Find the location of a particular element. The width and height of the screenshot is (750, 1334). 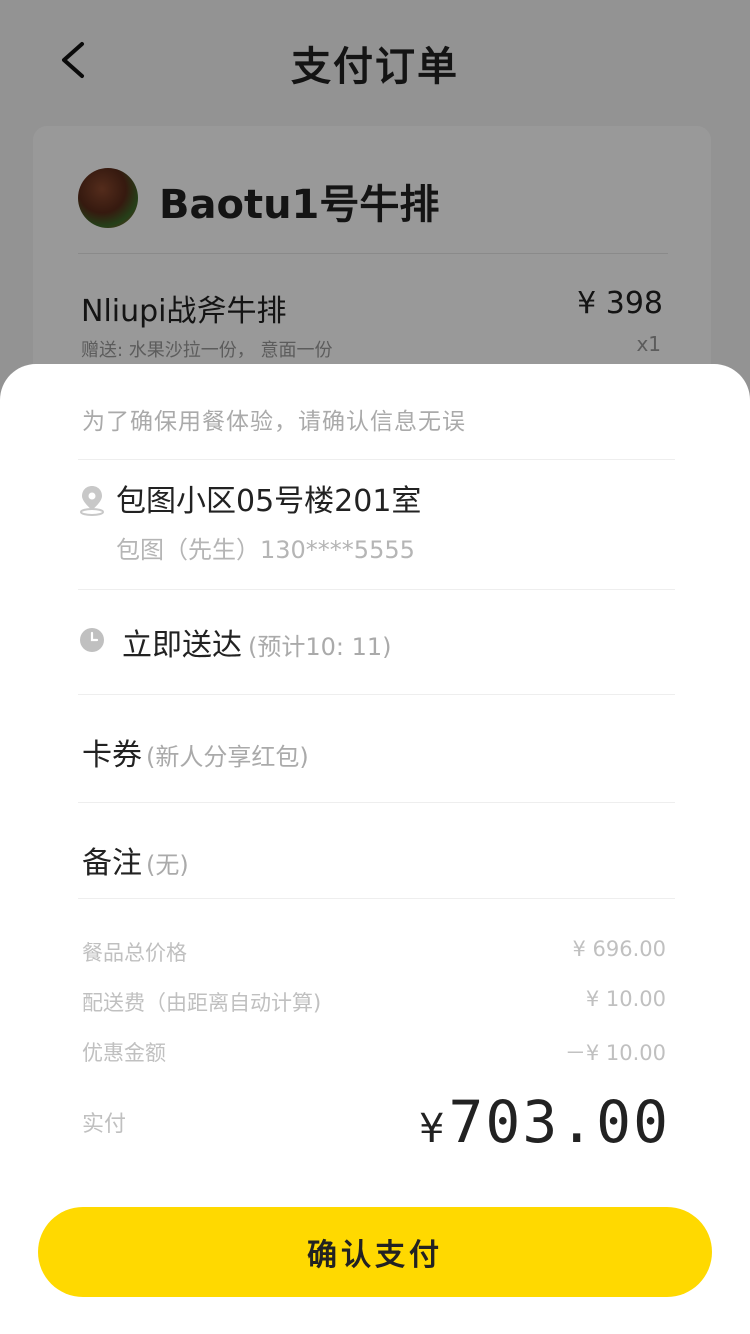

coupon-row: 卡券 (新人分享红包) is located at coordinates (376, 748).